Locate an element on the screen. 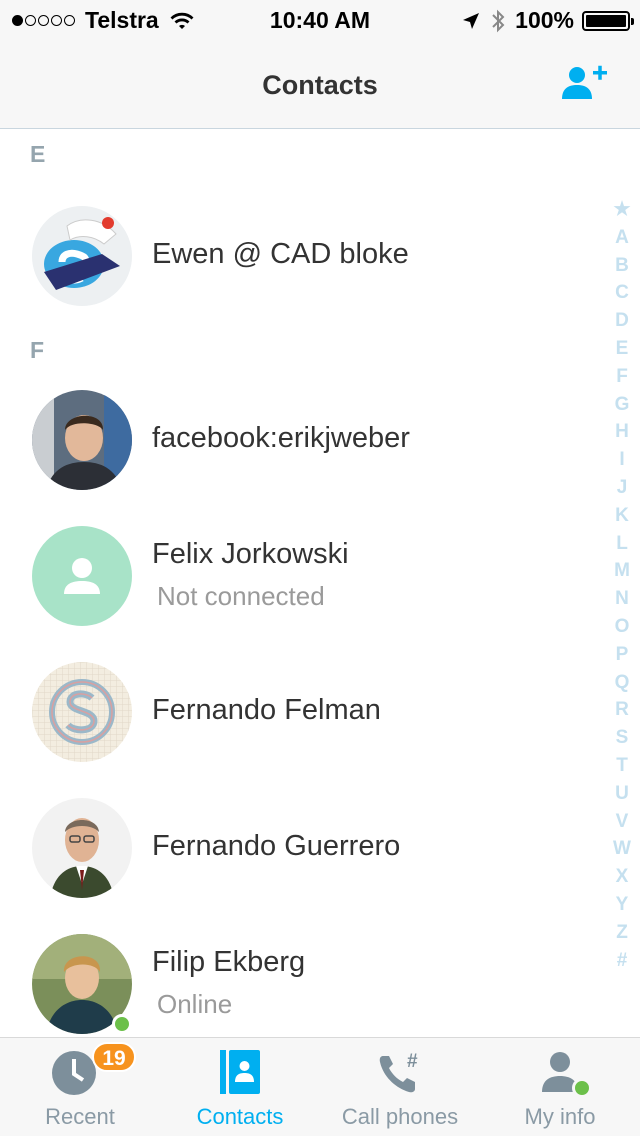 This screenshot has width=640, height=1136. index-letter: X is located at coordinates (622, 877).